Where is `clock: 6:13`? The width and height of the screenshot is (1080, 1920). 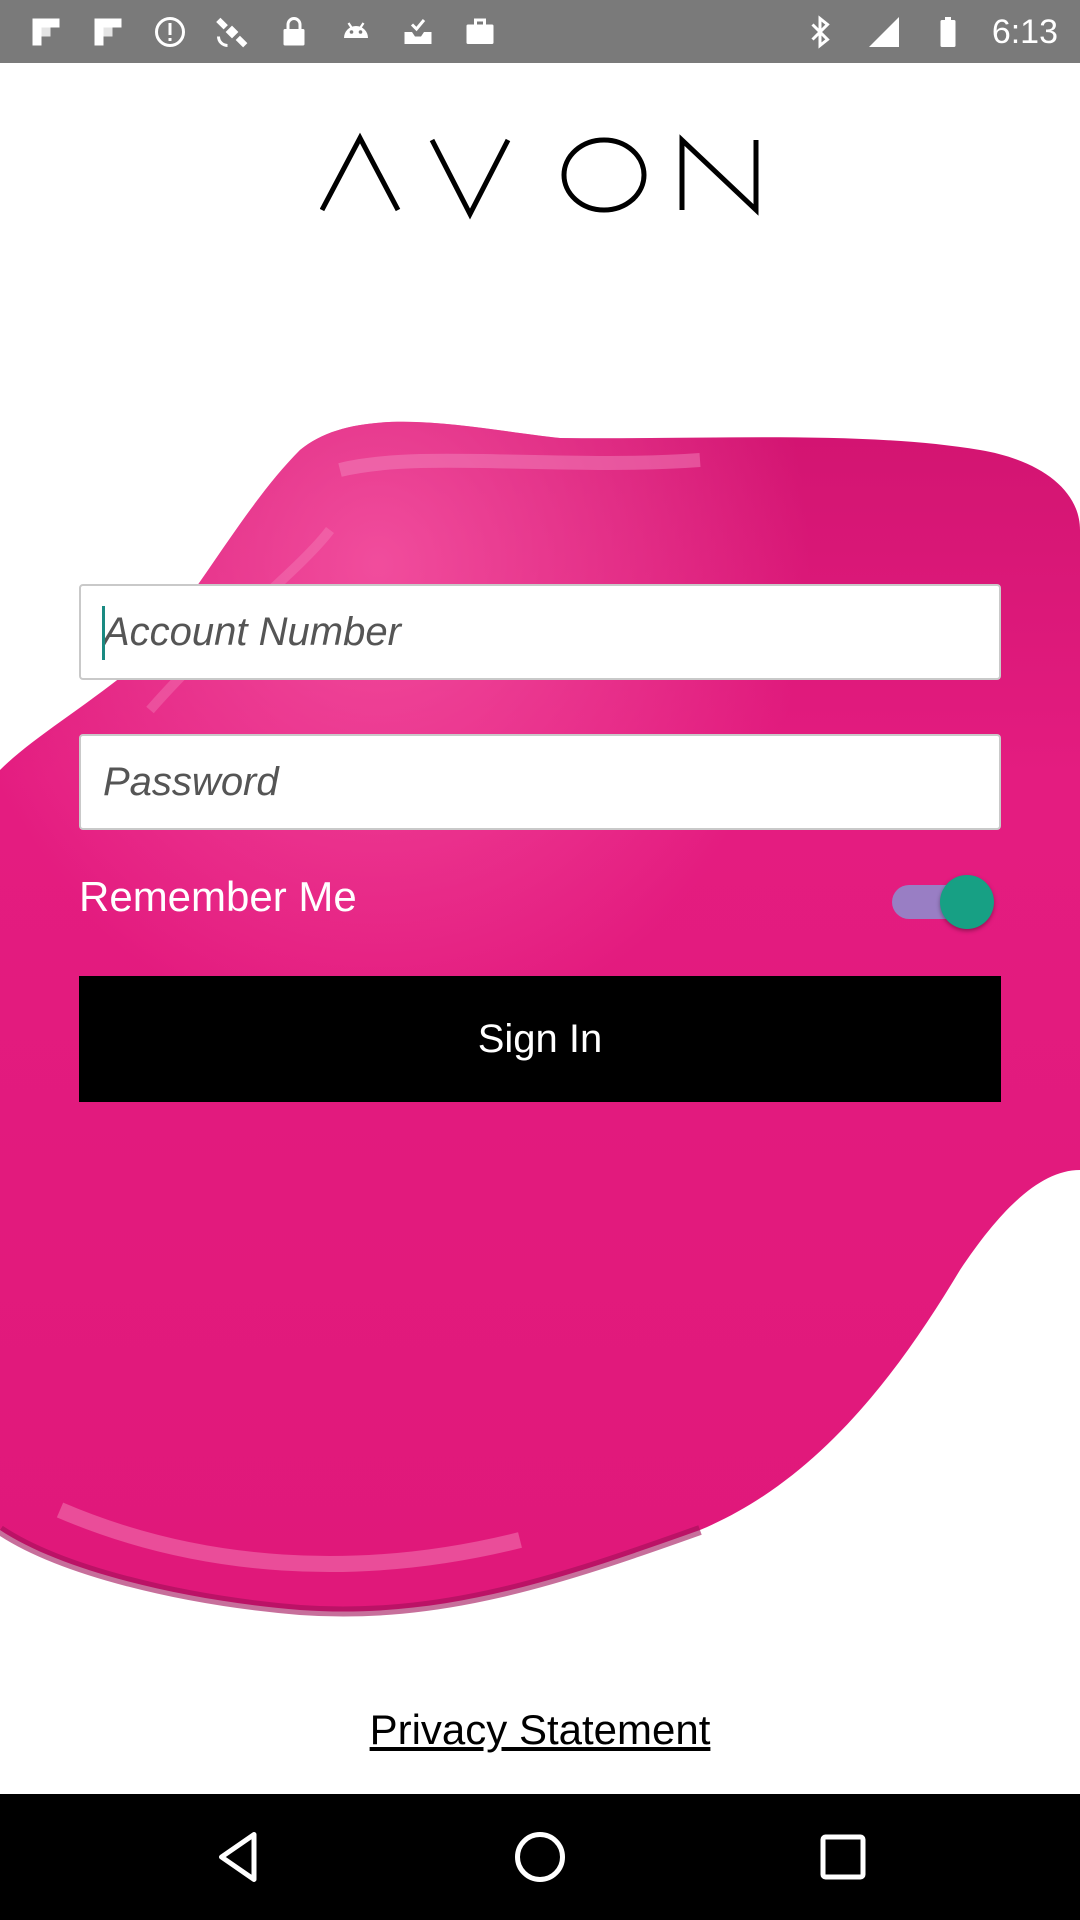 clock: 6:13 is located at coordinates (1024, 31).